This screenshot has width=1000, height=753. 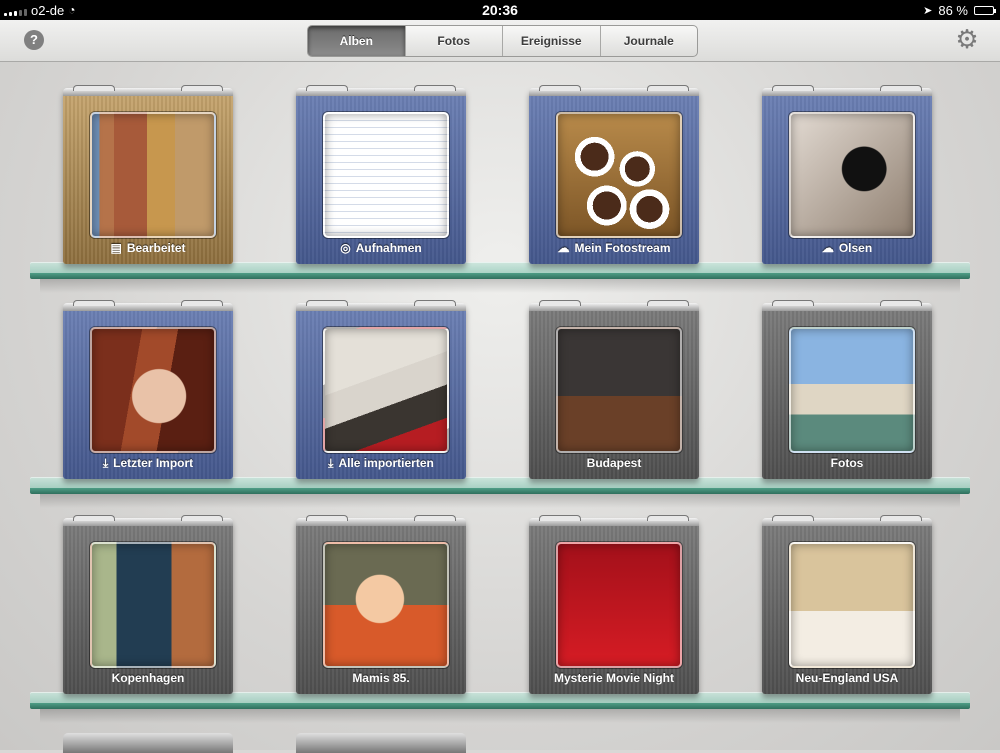 What do you see at coordinates (388, 248) in the screenshot?
I see `album-title: Aufnahmen` at bounding box center [388, 248].